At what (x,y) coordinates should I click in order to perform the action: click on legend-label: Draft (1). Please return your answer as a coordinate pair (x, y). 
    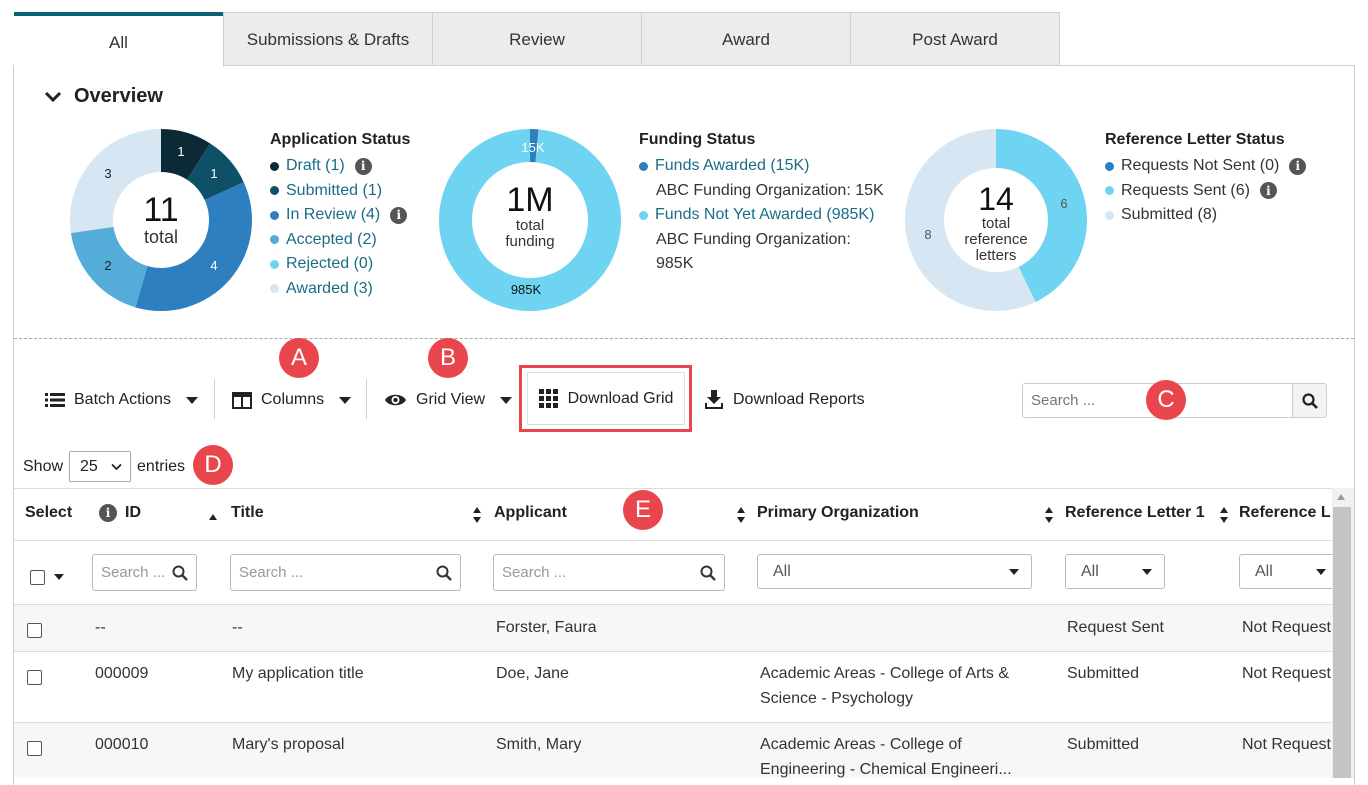
    Looking at the image, I should click on (315, 166).